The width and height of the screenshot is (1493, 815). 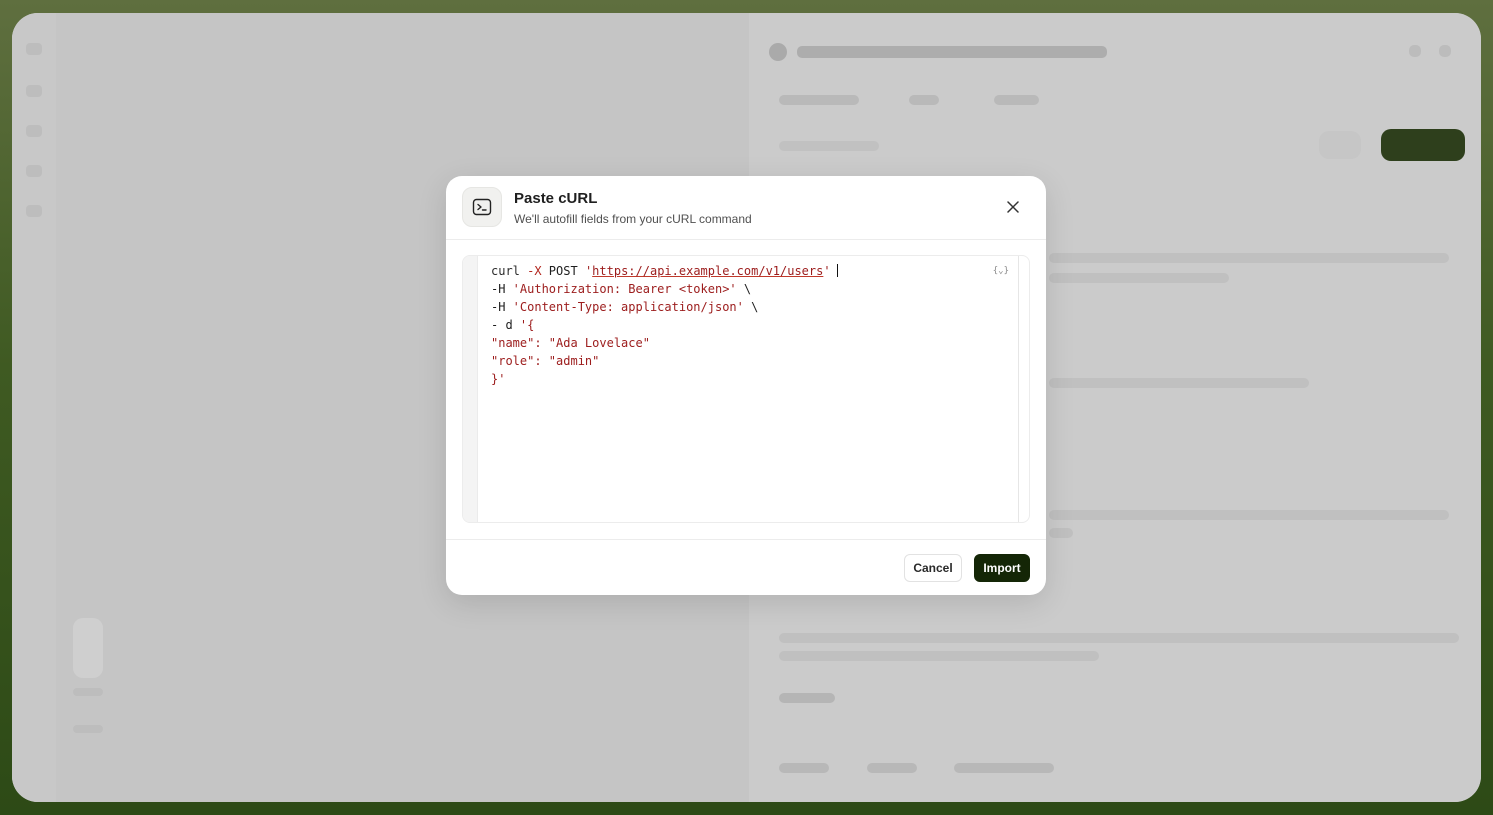 I want to click on format-json-button: {⌄}, so click(x=1001, y=271).